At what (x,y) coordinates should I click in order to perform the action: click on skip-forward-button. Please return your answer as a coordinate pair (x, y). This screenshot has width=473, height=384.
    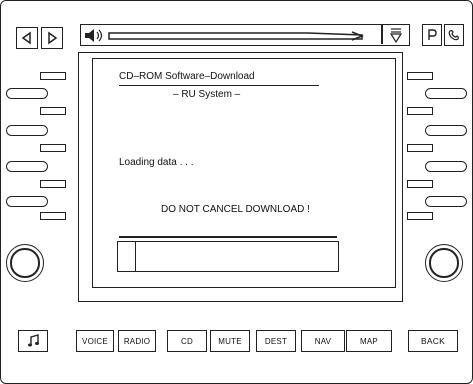
    Looking at the image, I should click on (52, 38).